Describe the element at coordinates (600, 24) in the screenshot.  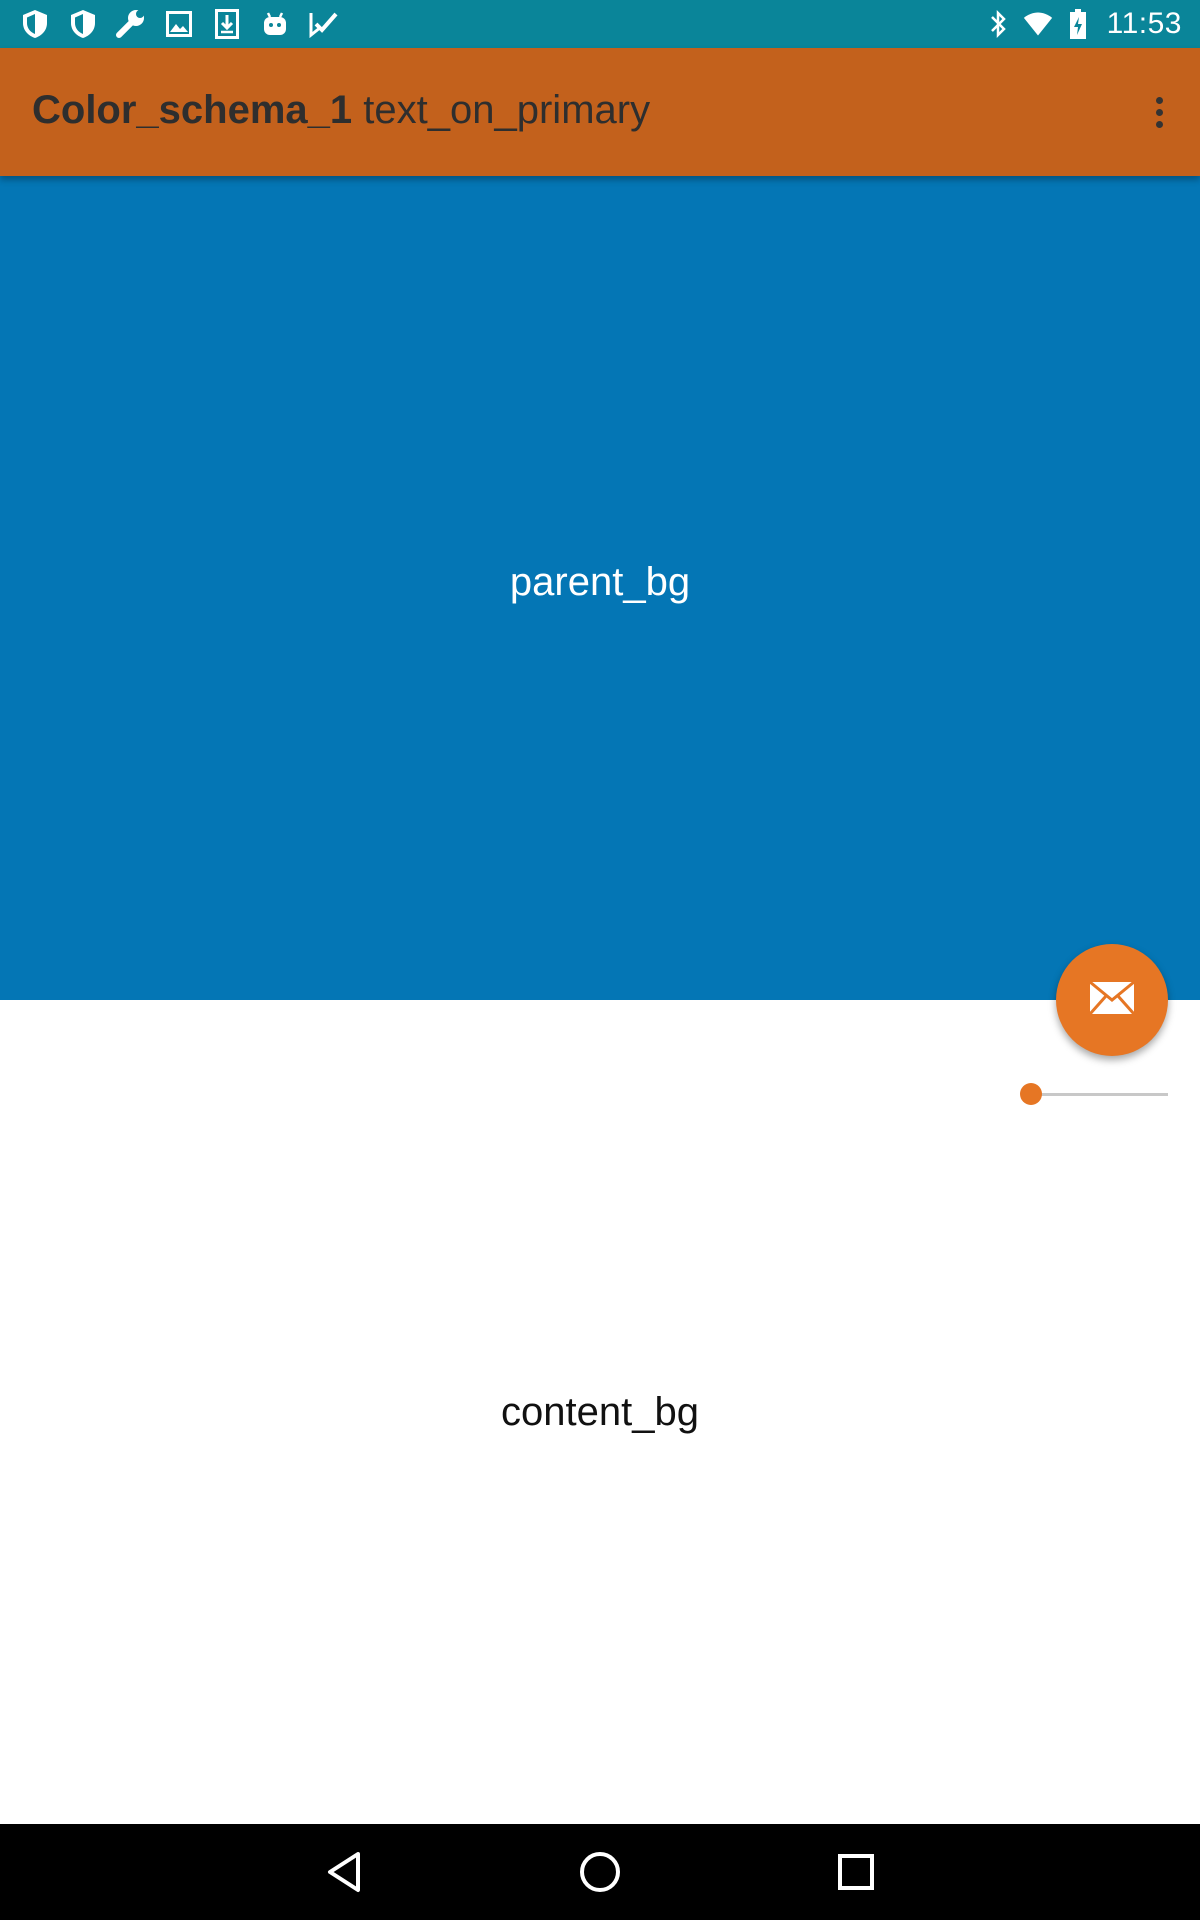
I see `status-bar: 11:53` at that location.